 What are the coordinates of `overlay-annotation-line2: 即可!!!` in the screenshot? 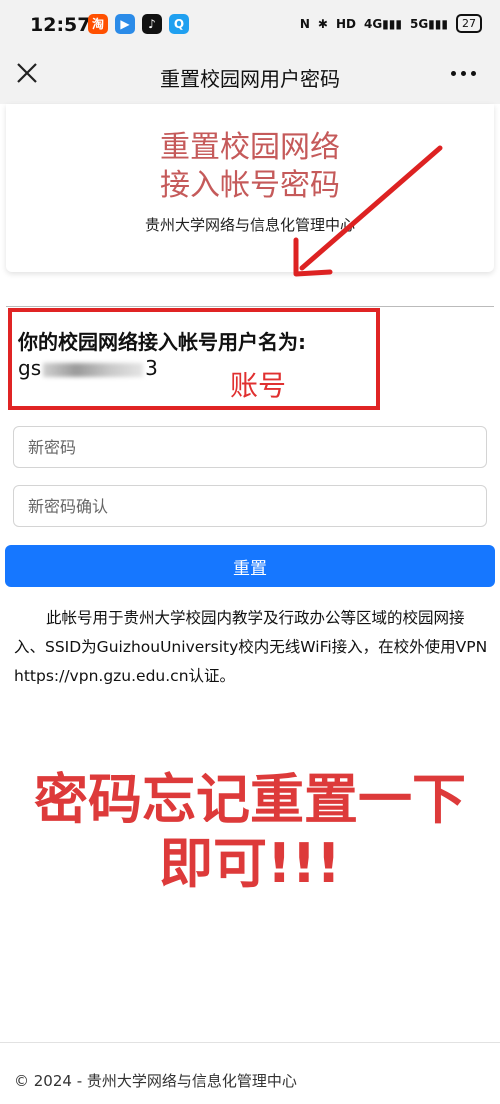 It's located at (250, 863).